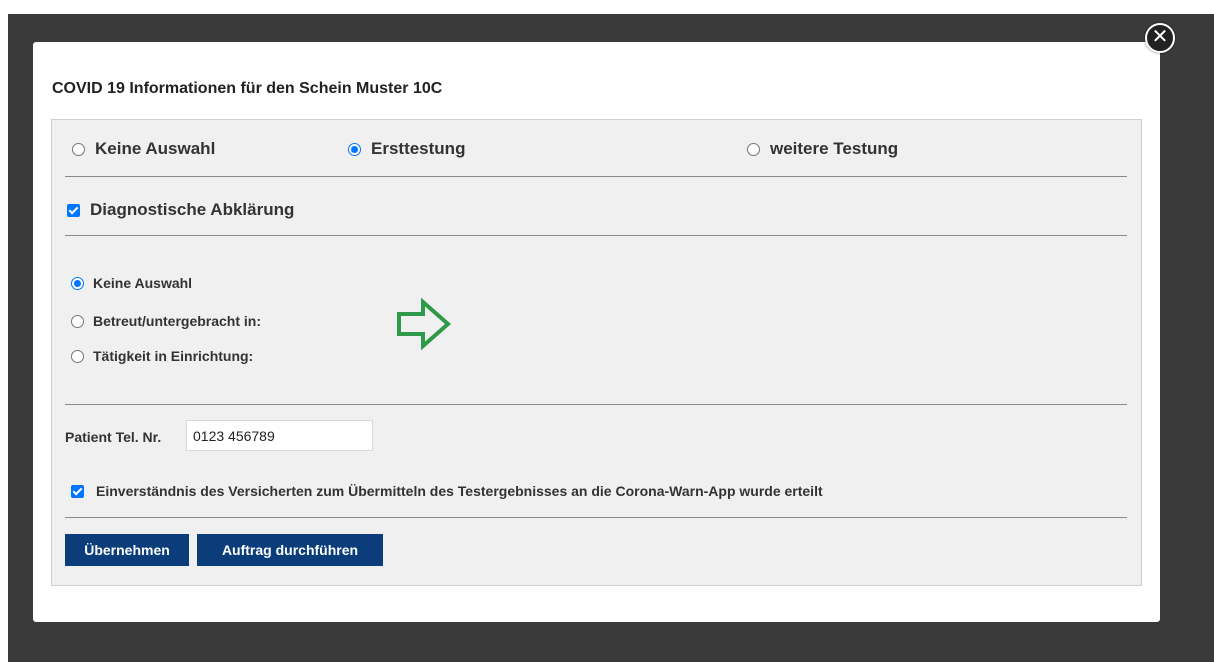 Image resolution: width=1214 pixels, height=662 pixels. Describe the element at coordinates (113, 437) in the screenshot. I see `patient-tel-label: Patient Tel. Nr.` at that location.